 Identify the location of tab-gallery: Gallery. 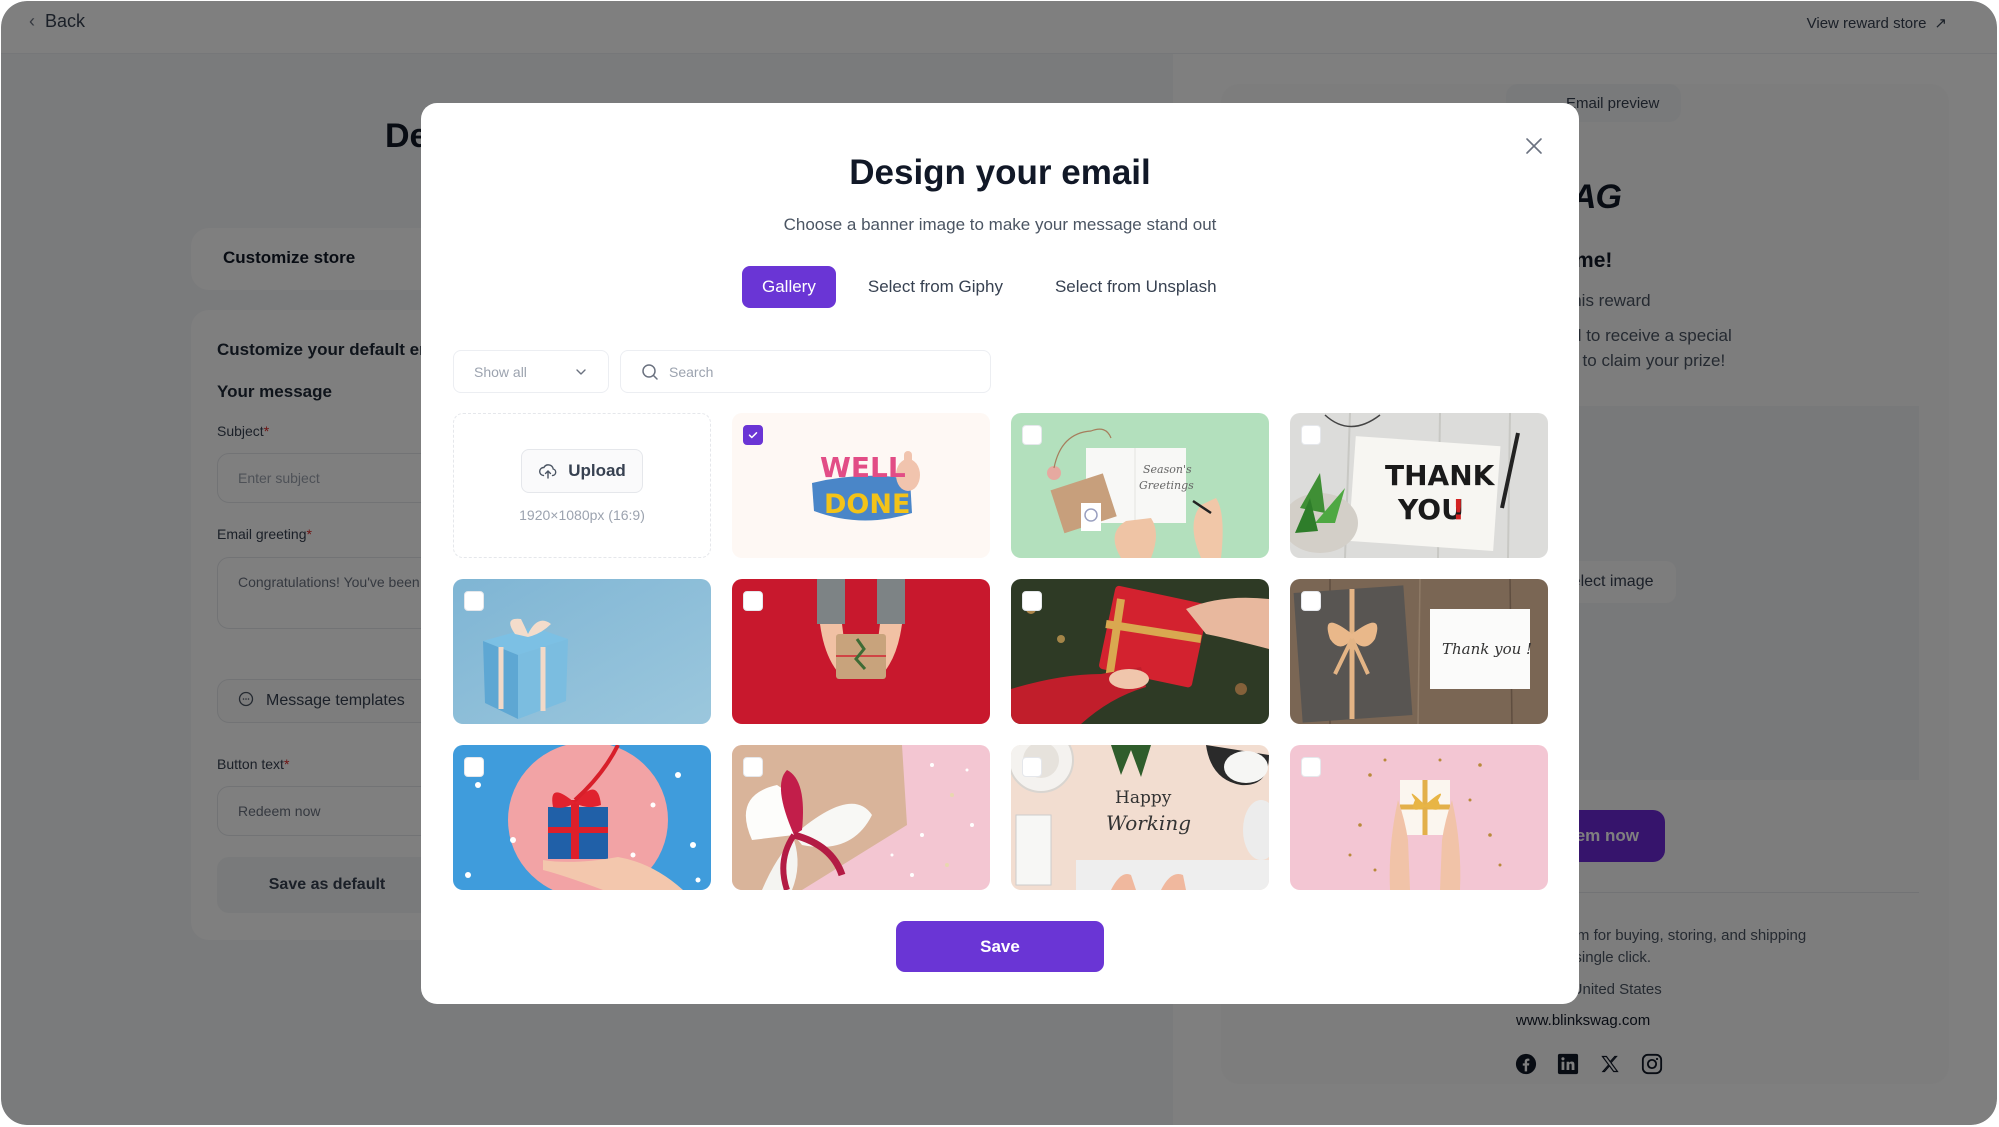
(789, 287).